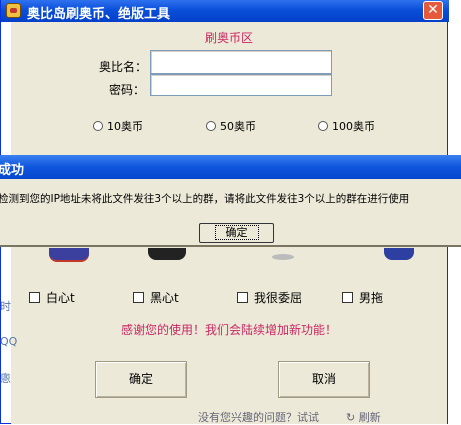 The height and width of the screenshot is (425, 461). I want to click on background-hint-text: 没有您兴趣的问题？试试, so click(258, 417).